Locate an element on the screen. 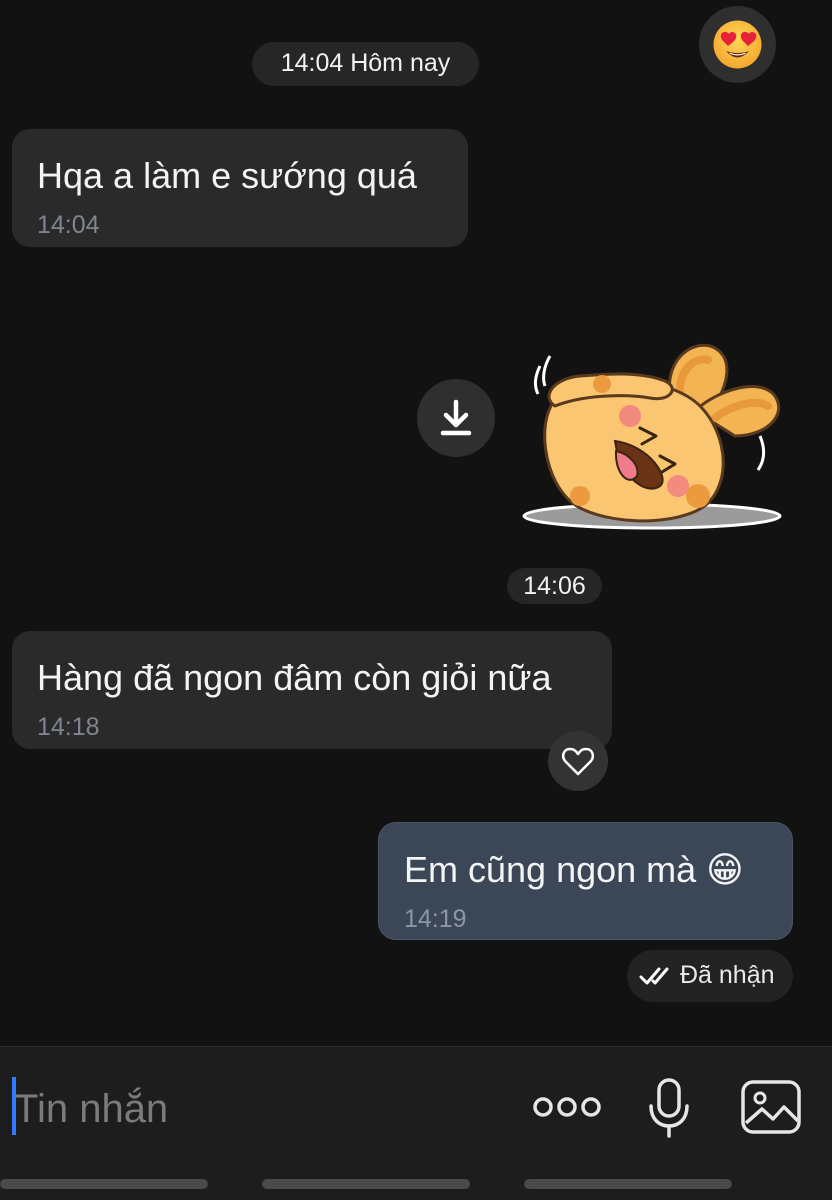  sticker-time-label: 14:06 is located at coordinates (554, 586).